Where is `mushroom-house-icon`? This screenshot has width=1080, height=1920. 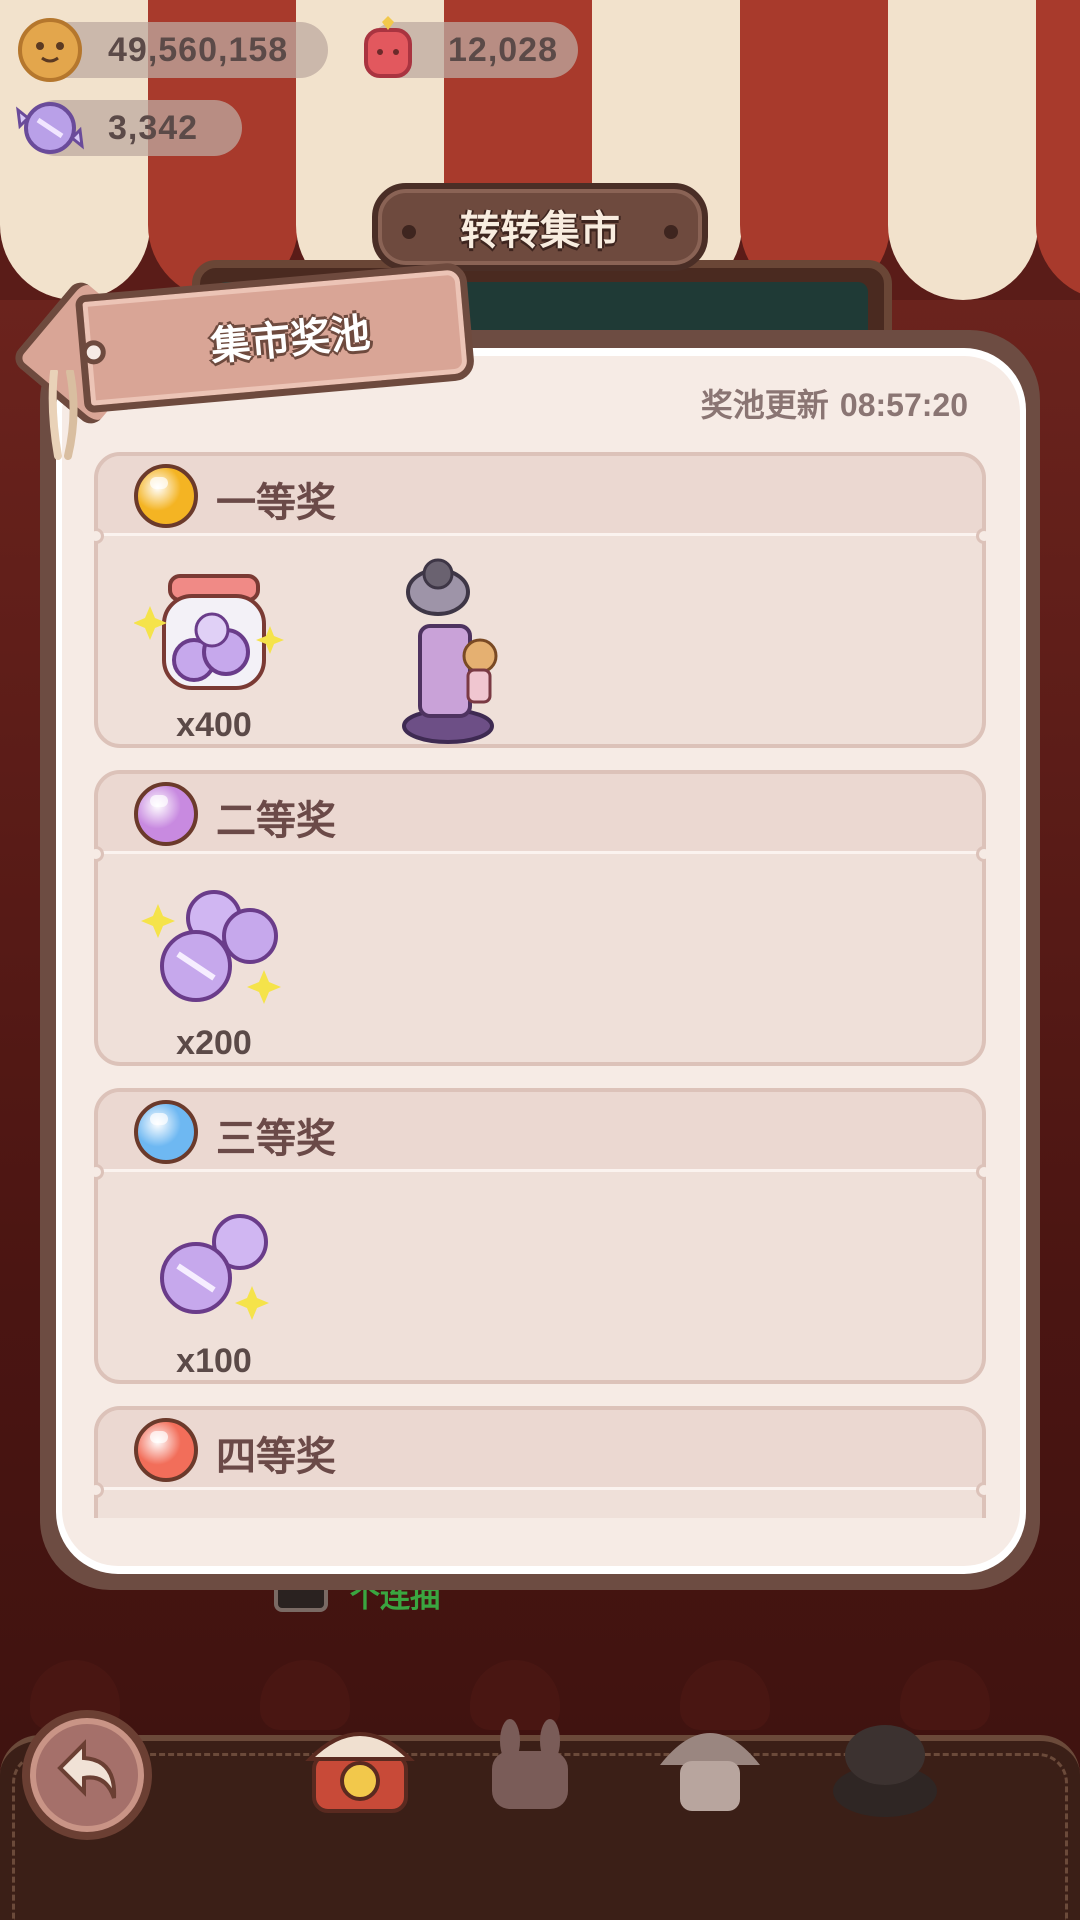
mushroom-house-icon is located at coordinates (710, 1765).